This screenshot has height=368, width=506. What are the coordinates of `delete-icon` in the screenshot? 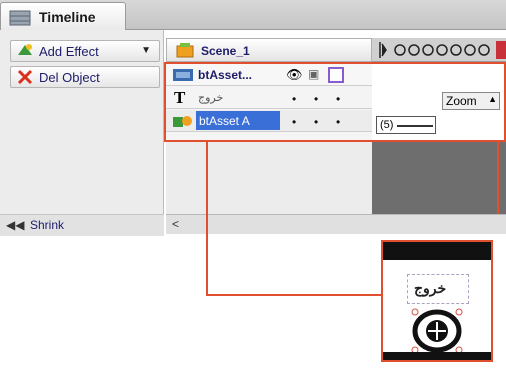 It's located at (25, 77).